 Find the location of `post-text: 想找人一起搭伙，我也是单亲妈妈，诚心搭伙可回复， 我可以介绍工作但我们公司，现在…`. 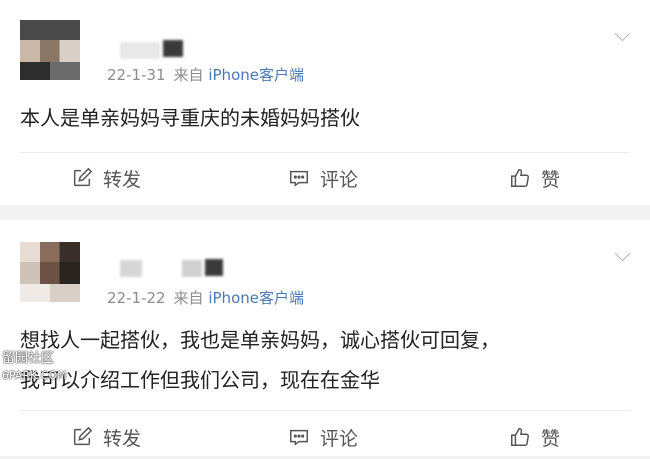

post-text: 想找人一起搭伙，我也是单亲妈妈，诚心搭伙可回复， 我可以介绍工作但我们公司，现在… is located at coordinates (260, 360).